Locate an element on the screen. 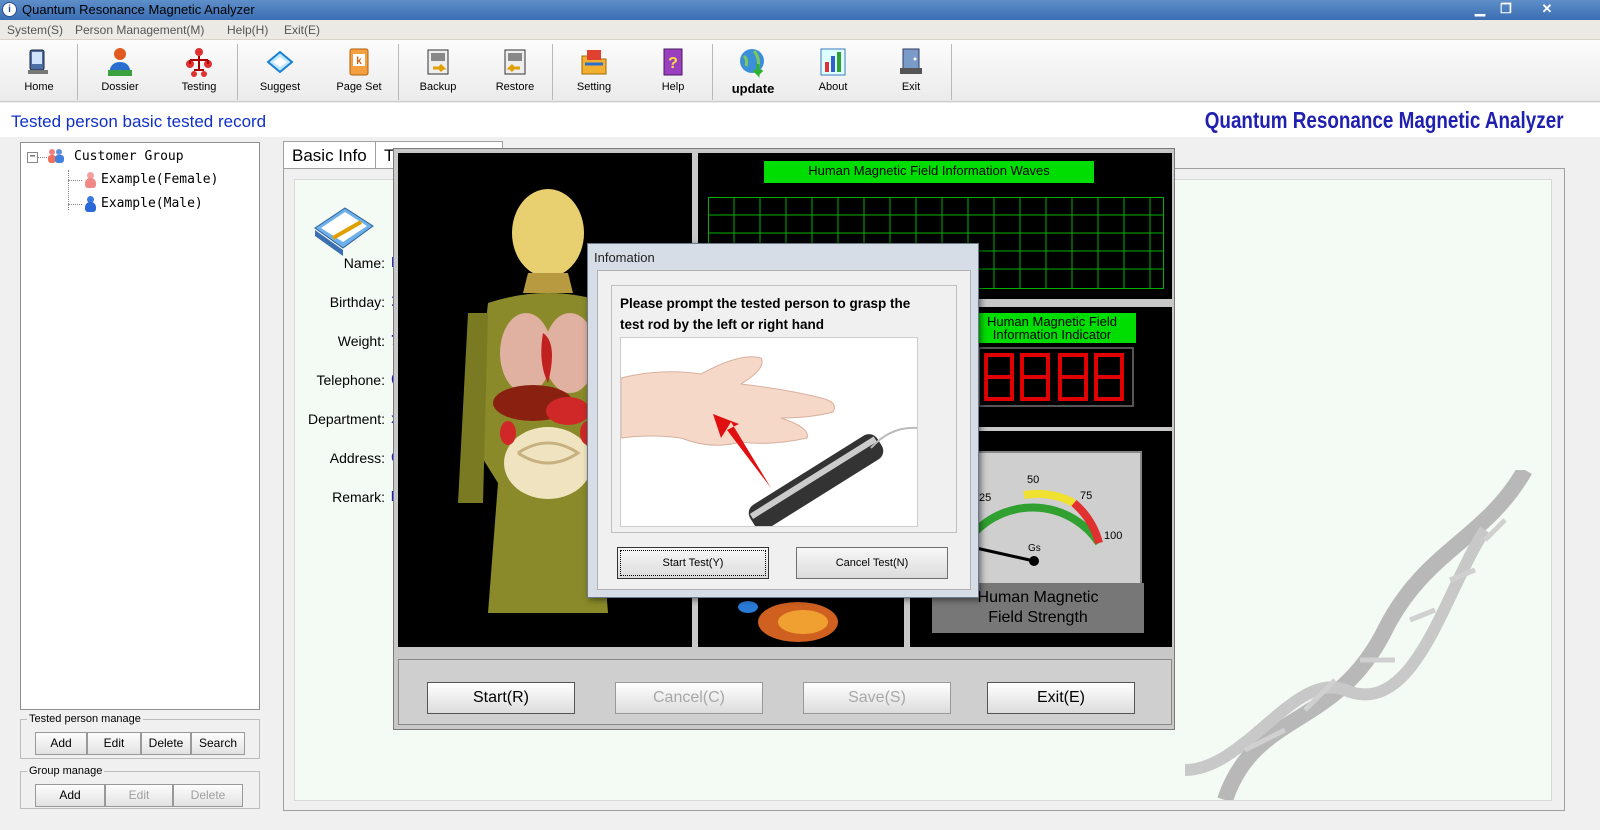 Image resolution: width=1600 pixels, height=830 pixels. close-button: ✕ is located at coordinates (1547, 9).